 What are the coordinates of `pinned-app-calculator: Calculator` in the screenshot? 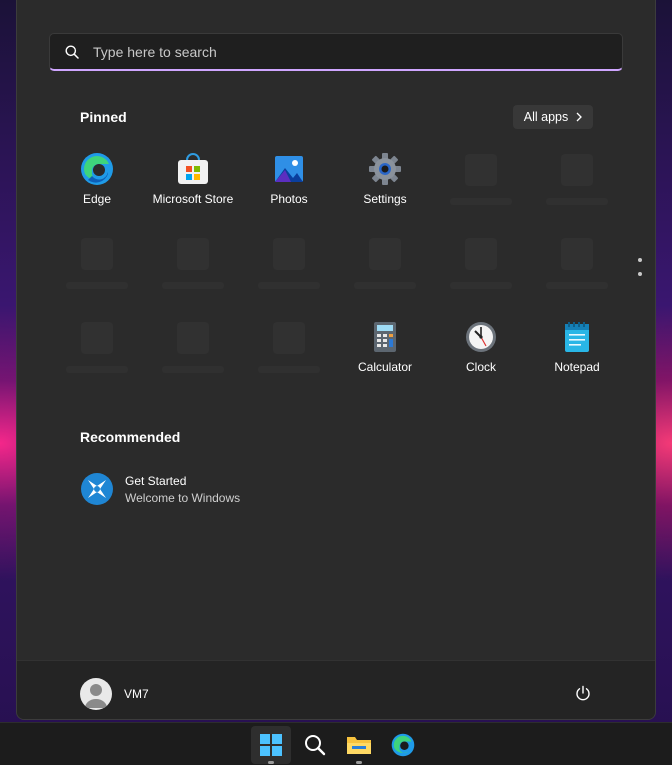 It's located at (385, 352).